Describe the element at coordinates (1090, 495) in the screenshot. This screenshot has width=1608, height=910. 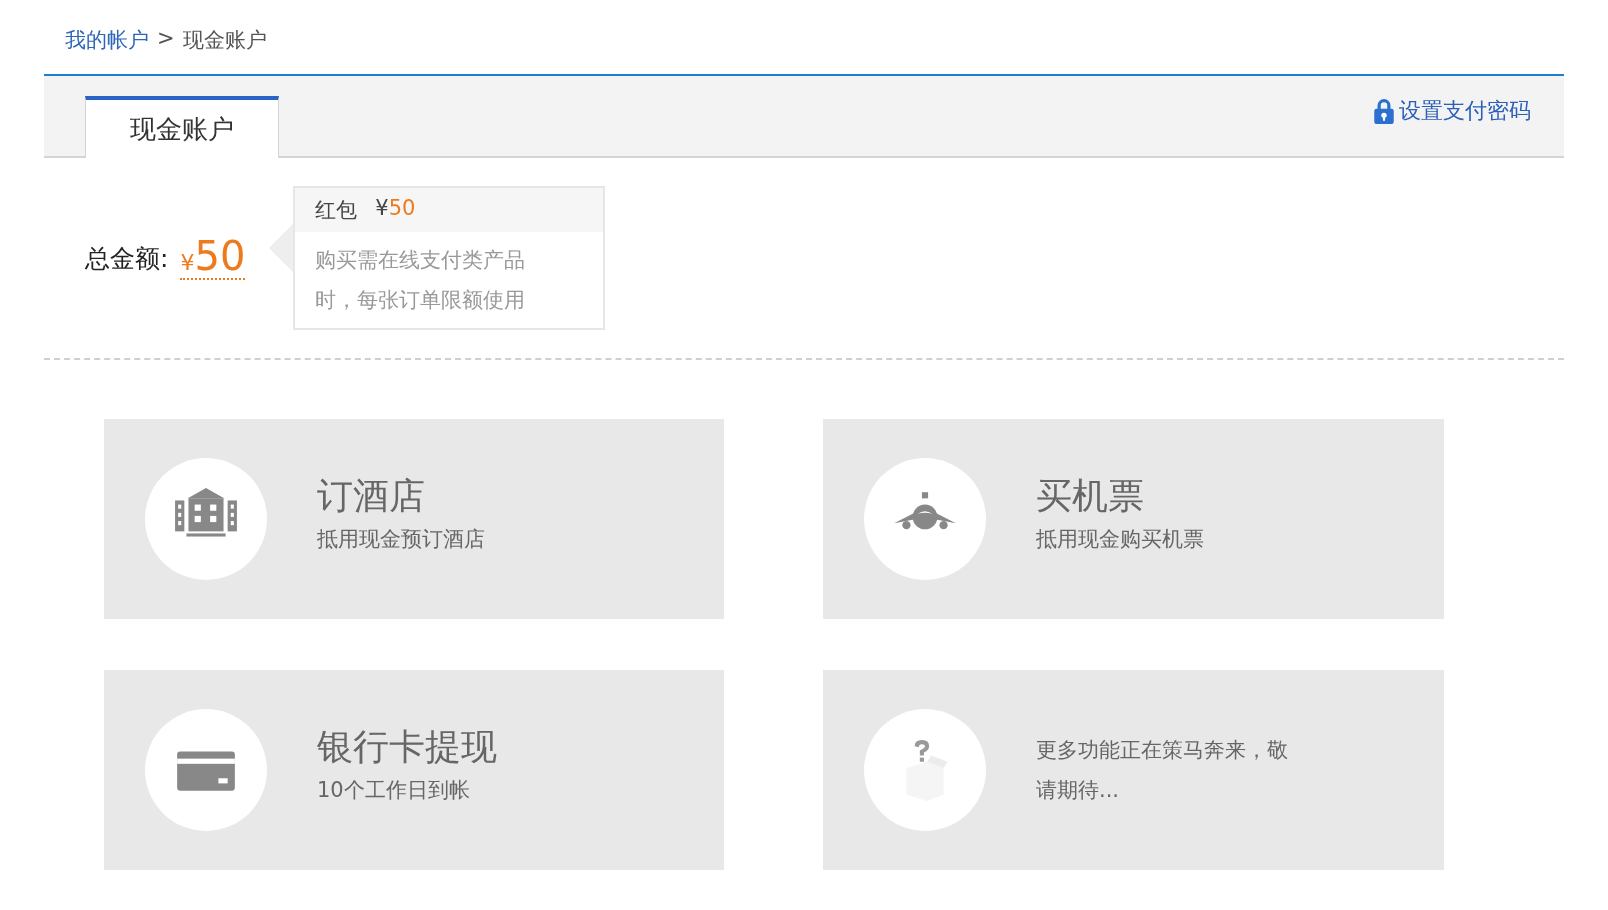
I see `card-title: 买机票` at that location.